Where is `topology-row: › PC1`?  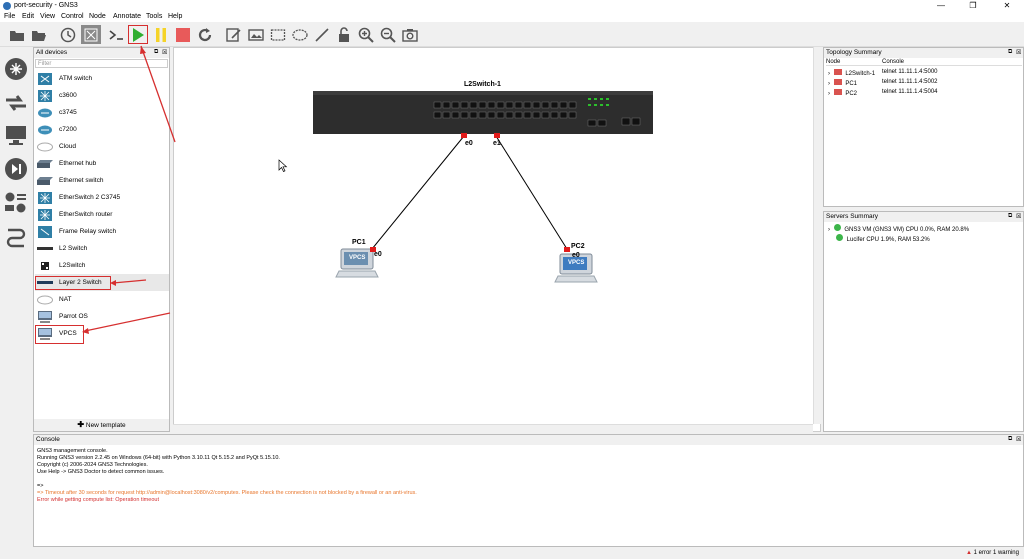
topology-row: › PC1 is located at coordinates (842, 83).